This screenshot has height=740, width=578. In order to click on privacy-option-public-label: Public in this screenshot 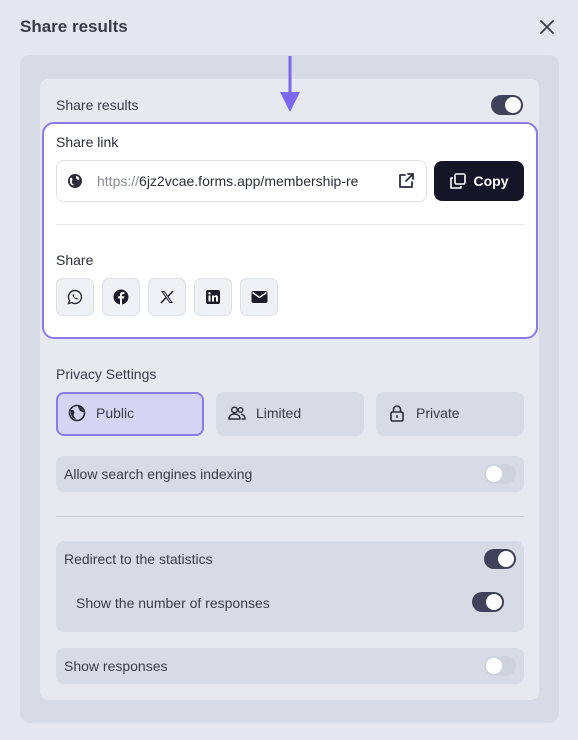, I will do `click(115, 413)`.